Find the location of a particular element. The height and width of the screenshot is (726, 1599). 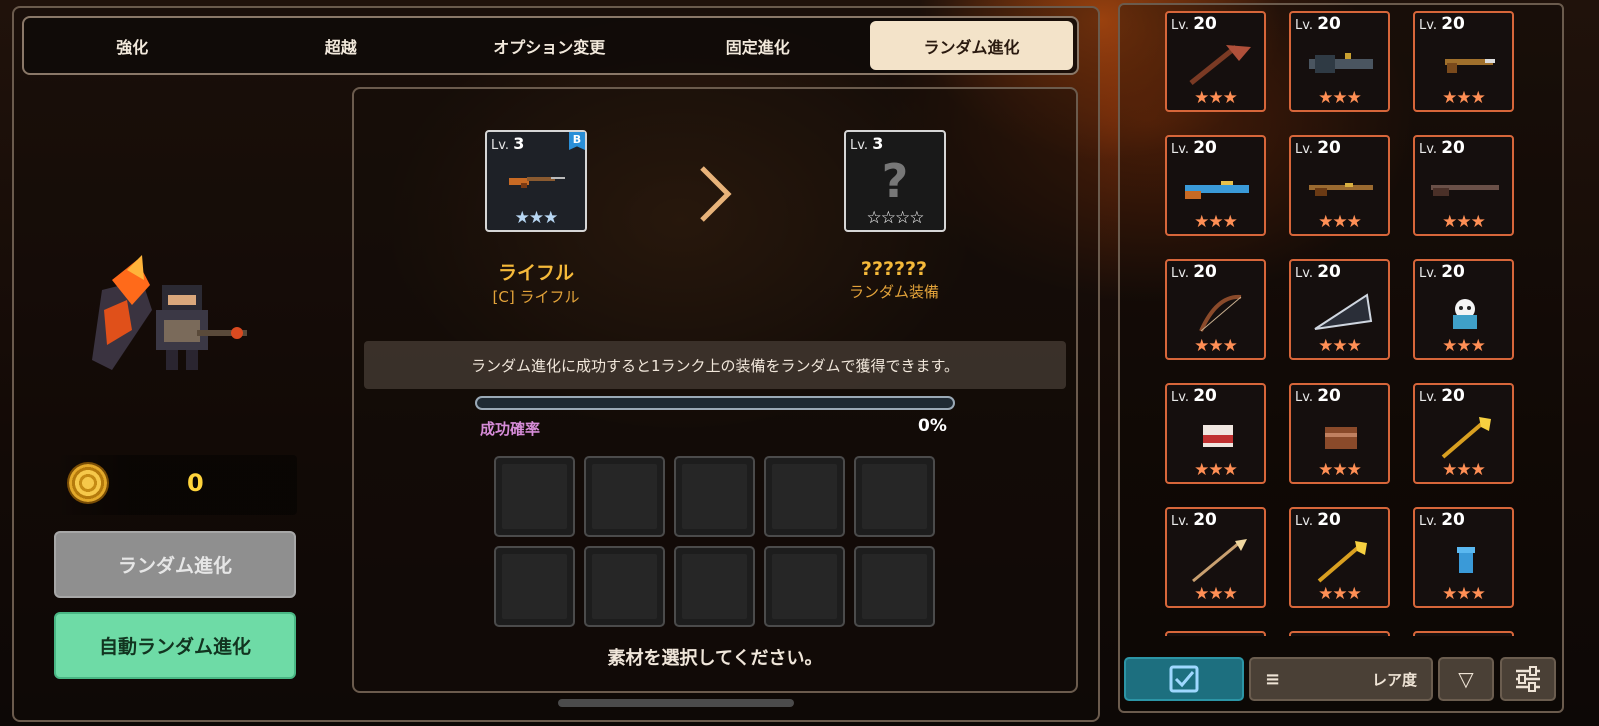

tab-random-evolution: ランダム進化 is located at coordinates (971, 45).